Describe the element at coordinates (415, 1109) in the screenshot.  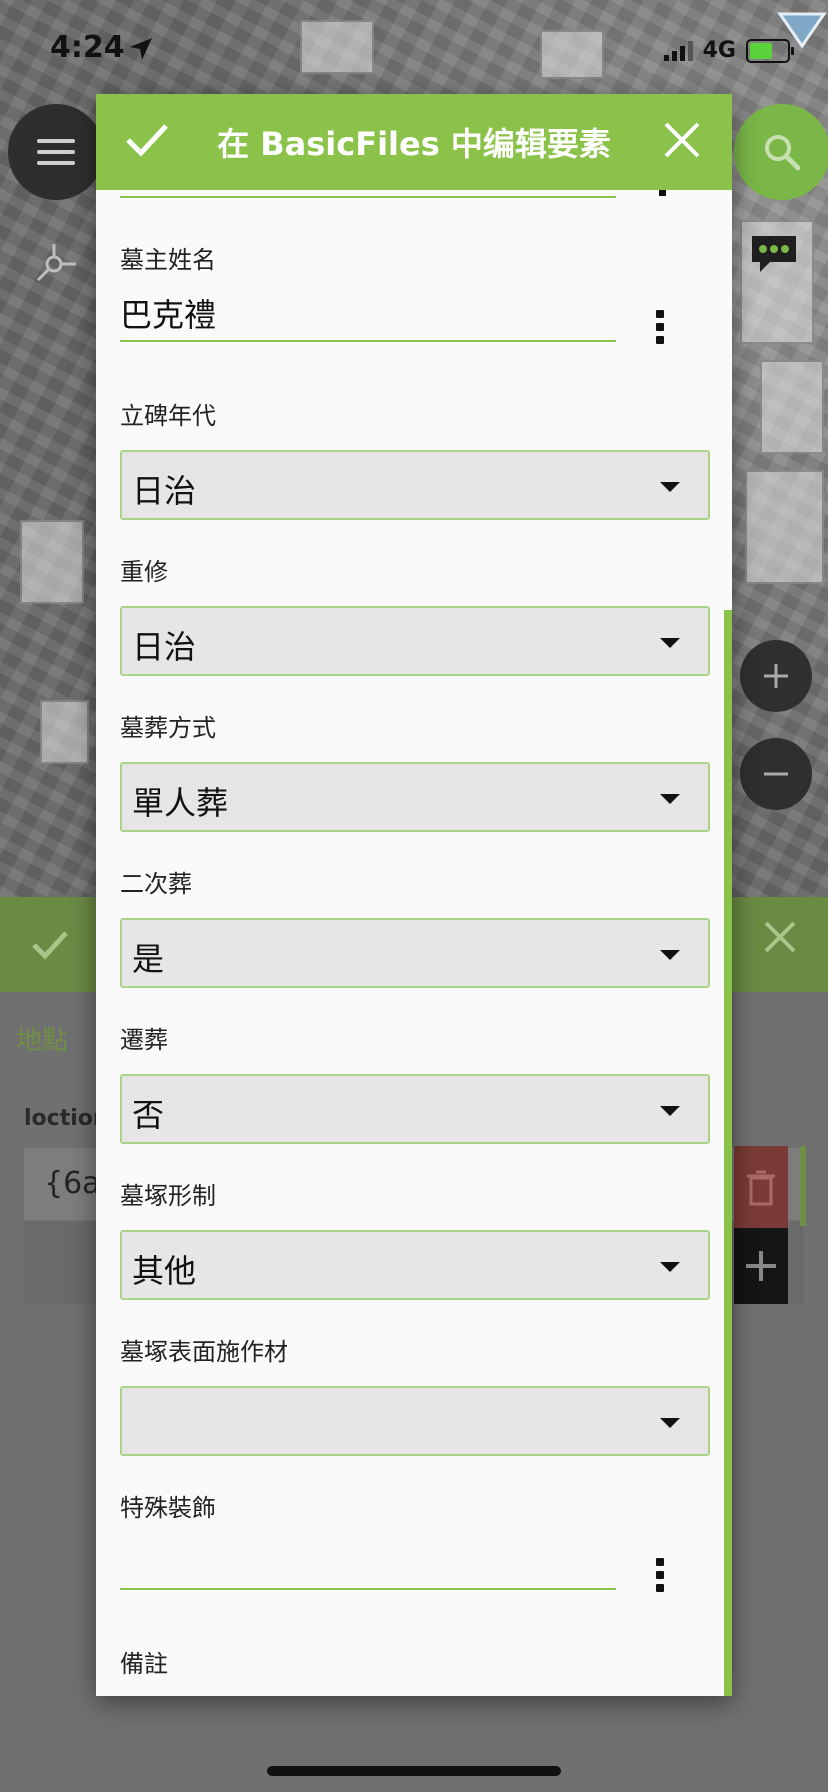
I see `relocated-select: 否` at that location.